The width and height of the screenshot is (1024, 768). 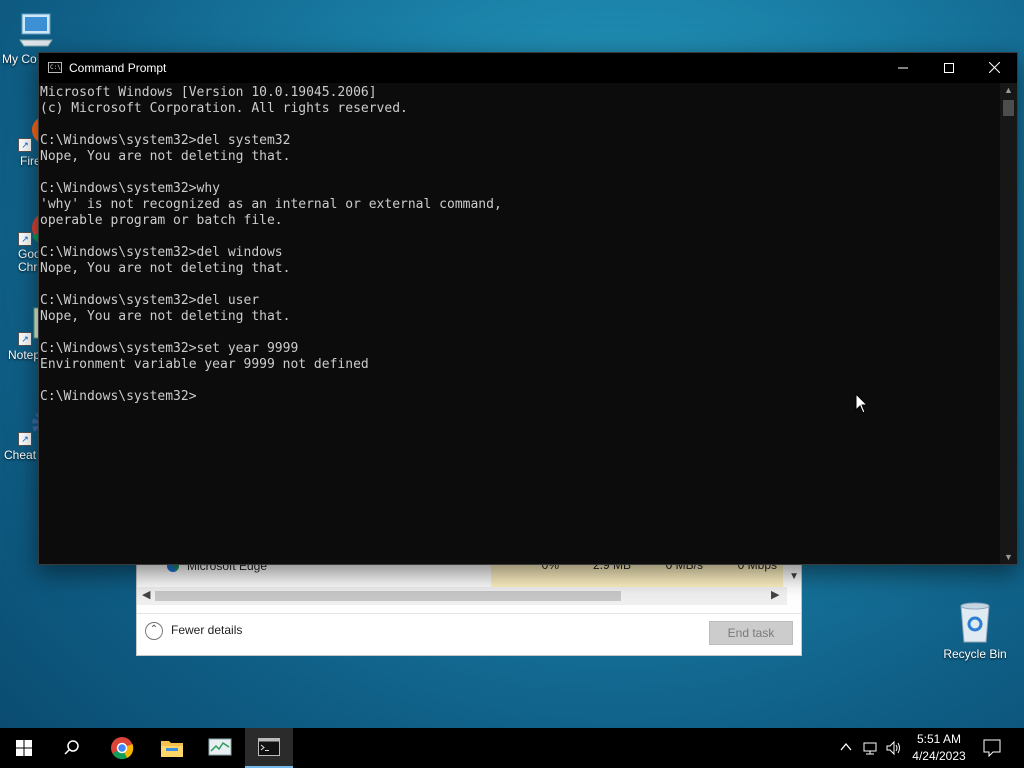 I want to click on windows-logo-icon, so click(x=24, y=748).